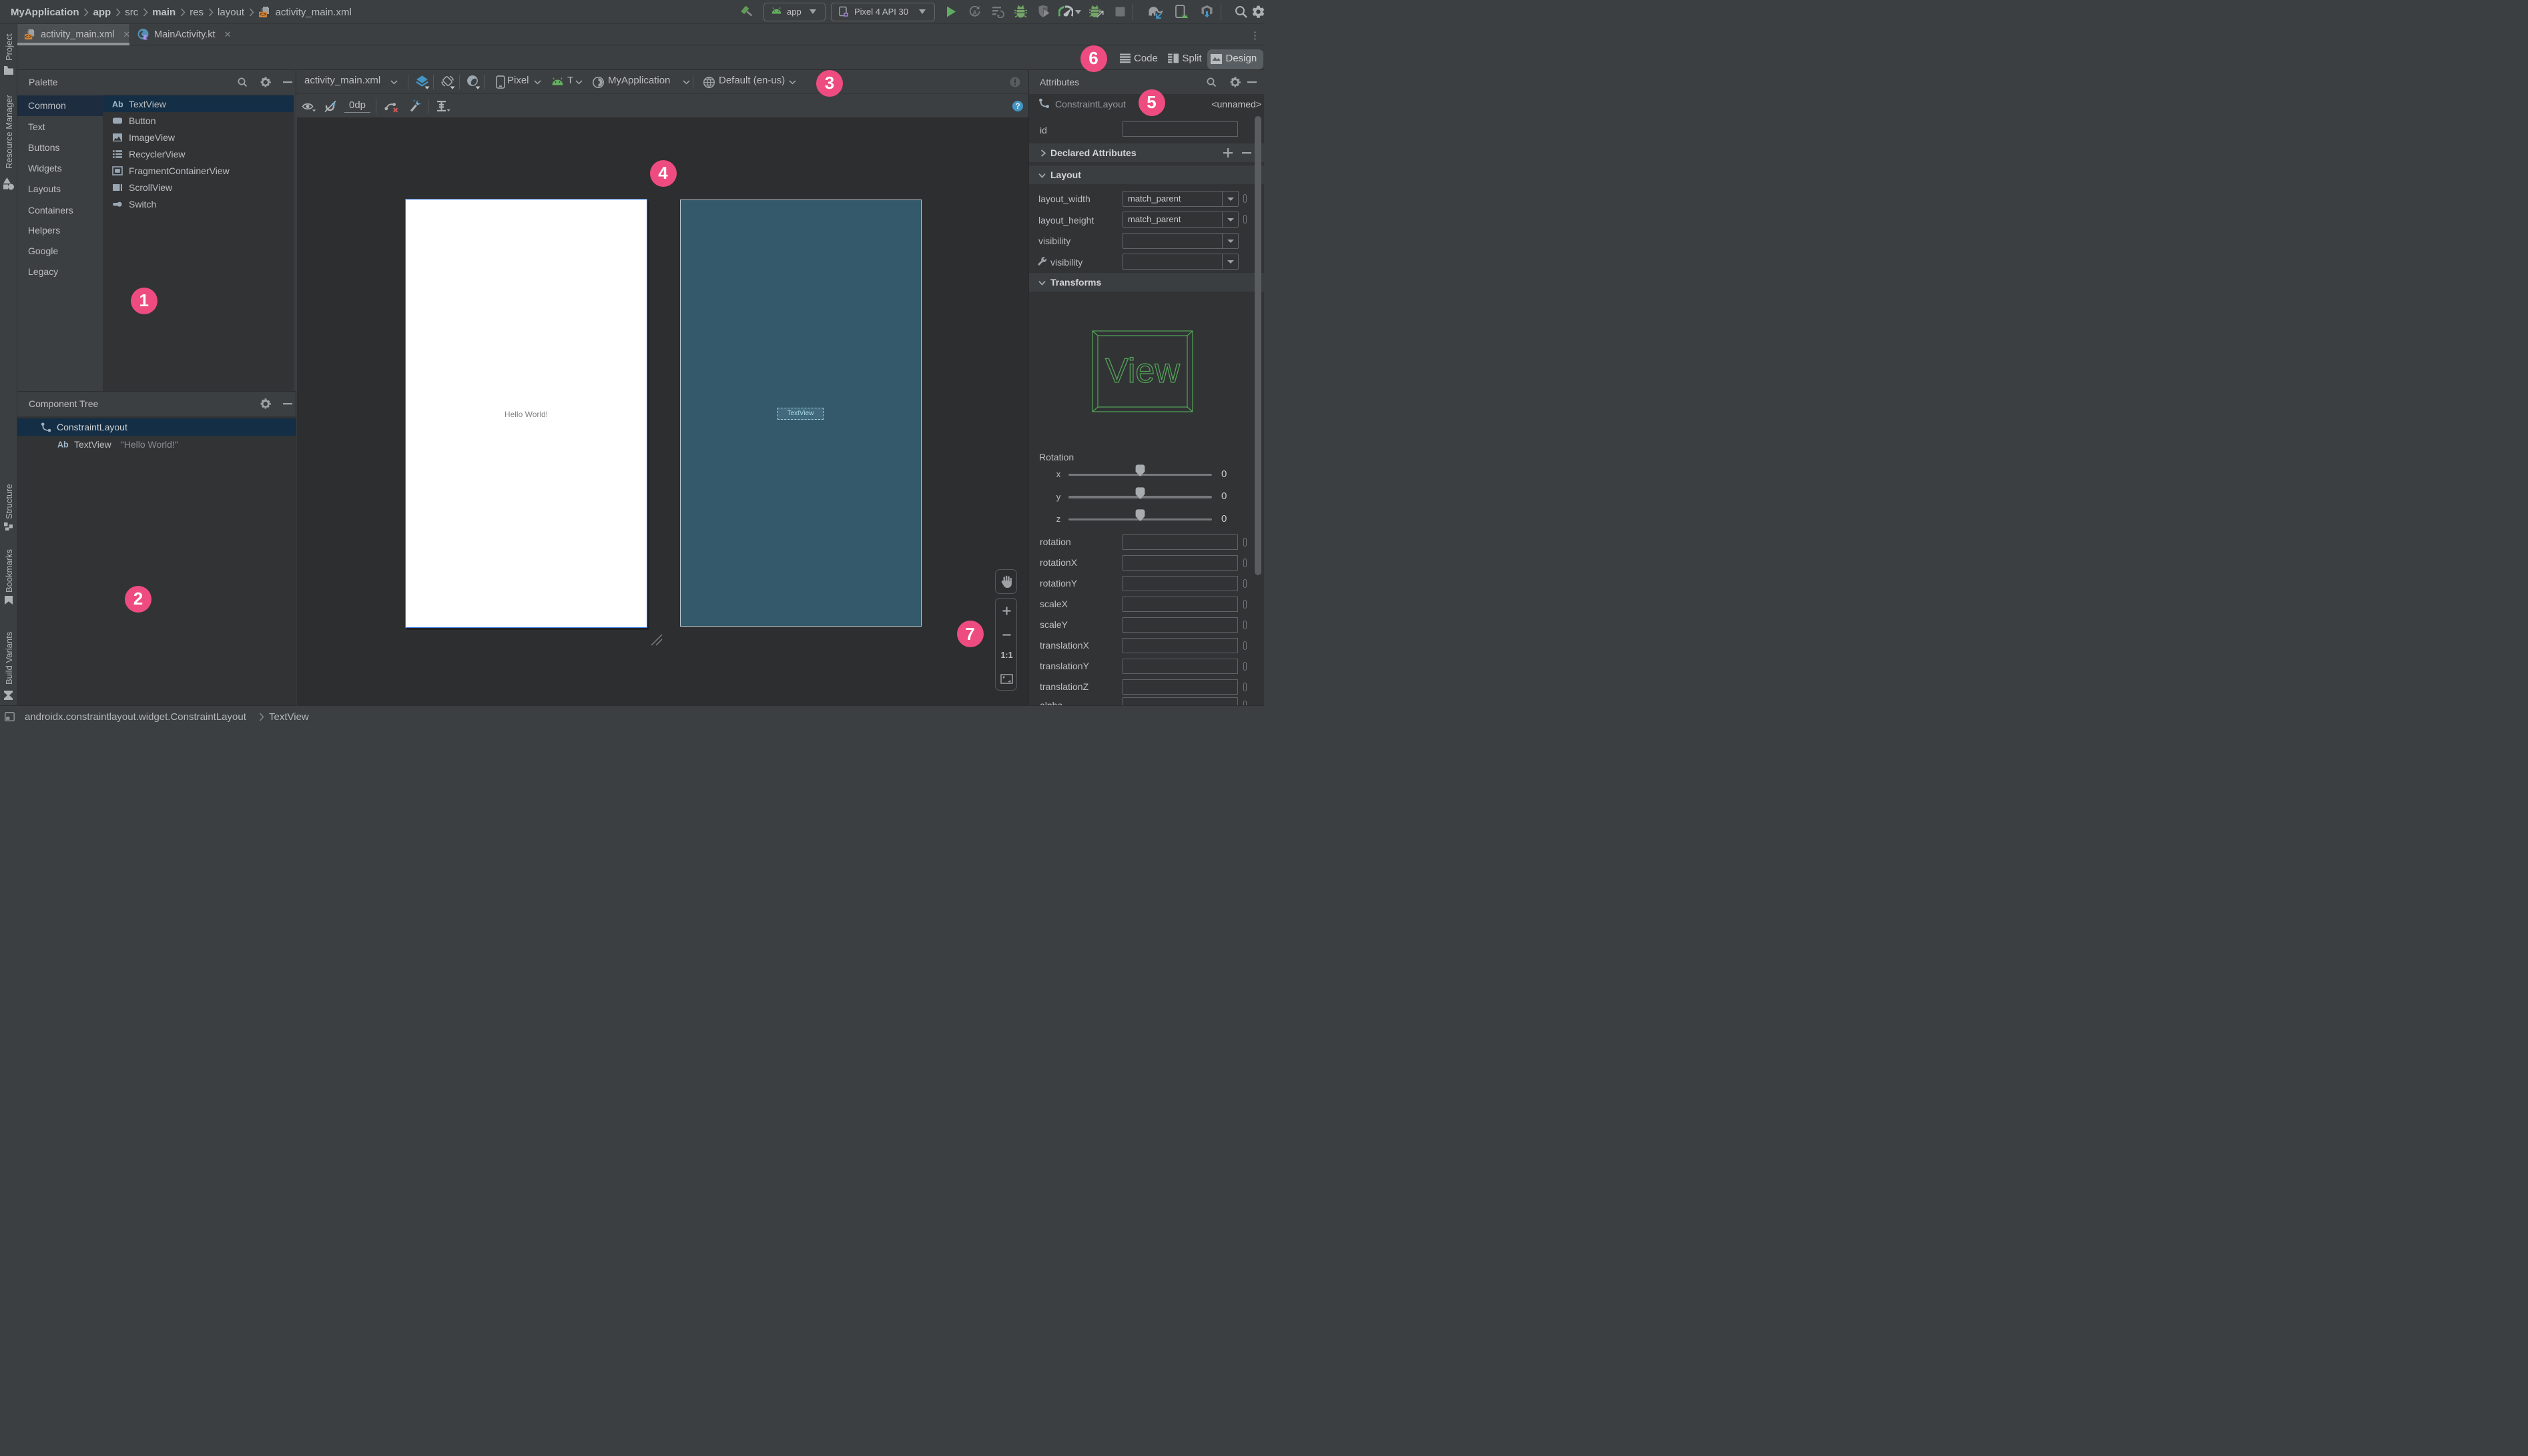  What do you see at coordinates (974, 12) in the screenshot?
I see `svg-text: A` at bounding box center [974, 12].